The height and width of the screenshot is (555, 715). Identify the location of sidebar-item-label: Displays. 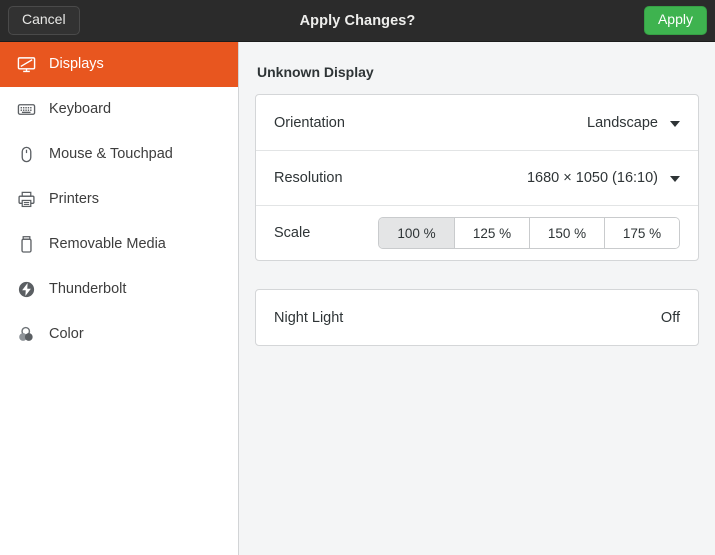
(76, 64).